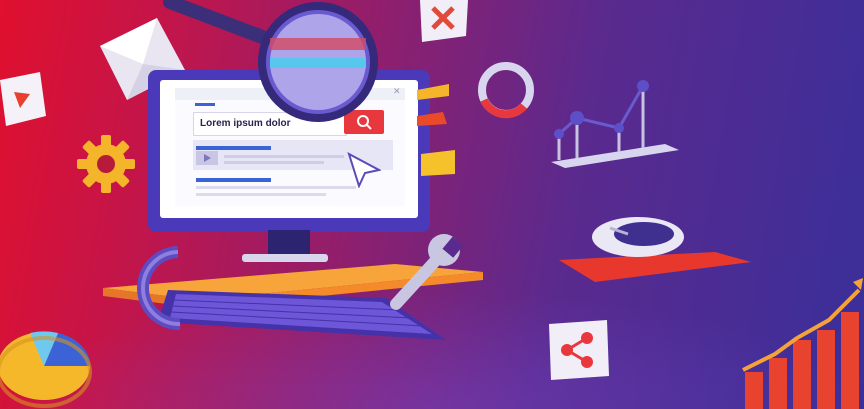  I want to click on play-card-icon, so click(23, 99).